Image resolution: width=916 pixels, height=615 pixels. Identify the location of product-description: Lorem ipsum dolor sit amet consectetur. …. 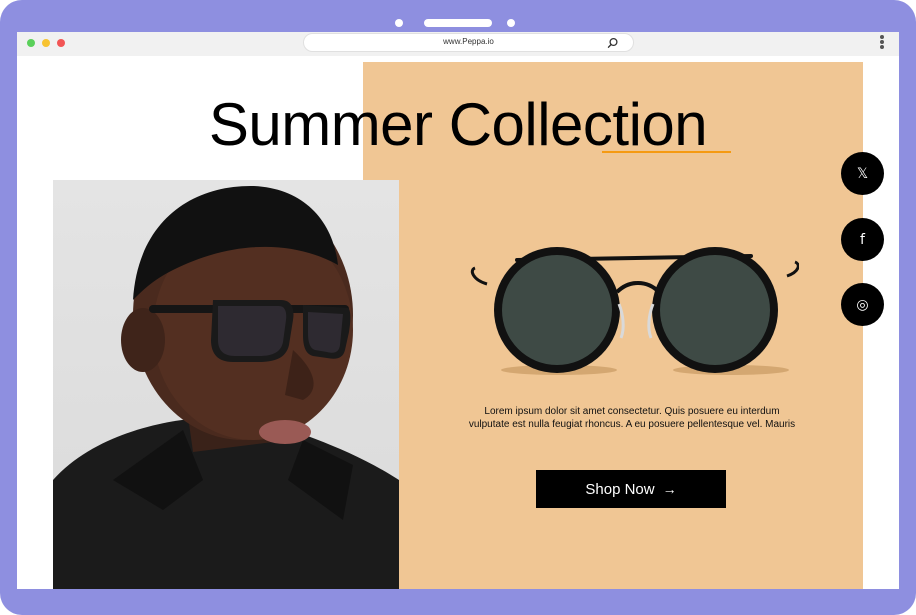
(632, 418).